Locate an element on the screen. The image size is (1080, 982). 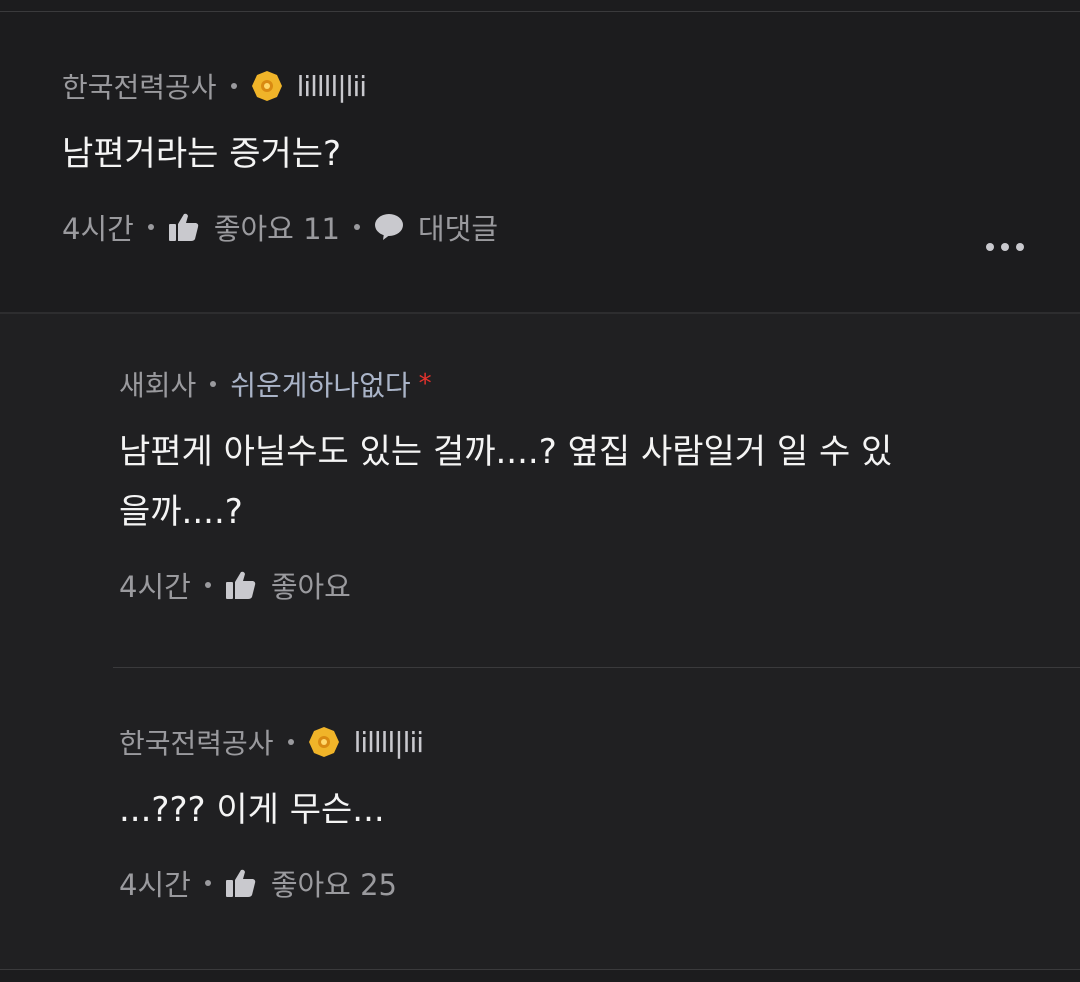
comment-actions: 4시간 좋아요 25 is located at coordinates (589, 883).